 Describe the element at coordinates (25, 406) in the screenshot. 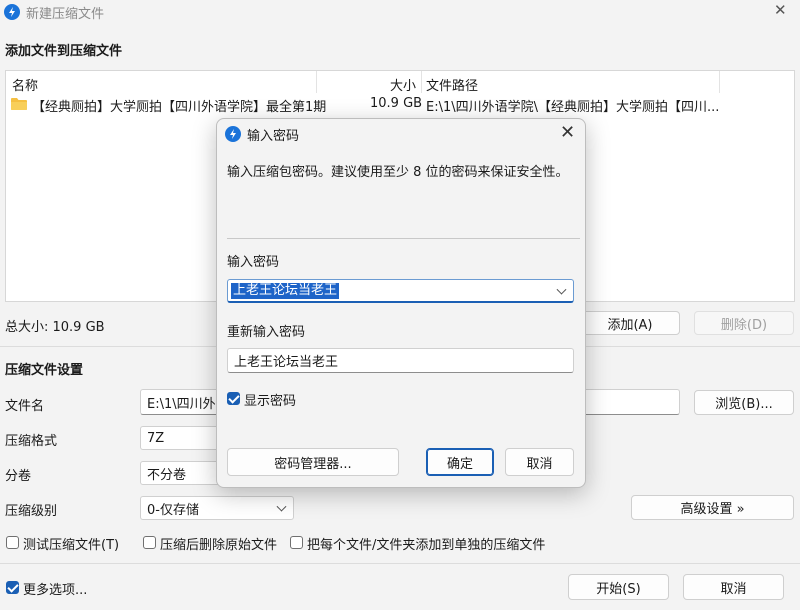

I see `filename-label: 文件名` at that location.